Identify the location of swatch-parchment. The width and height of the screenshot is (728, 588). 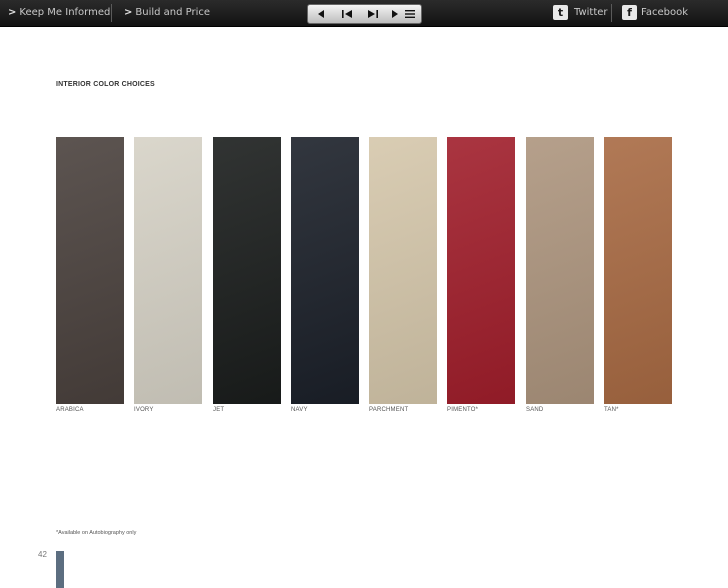
(403, 270).